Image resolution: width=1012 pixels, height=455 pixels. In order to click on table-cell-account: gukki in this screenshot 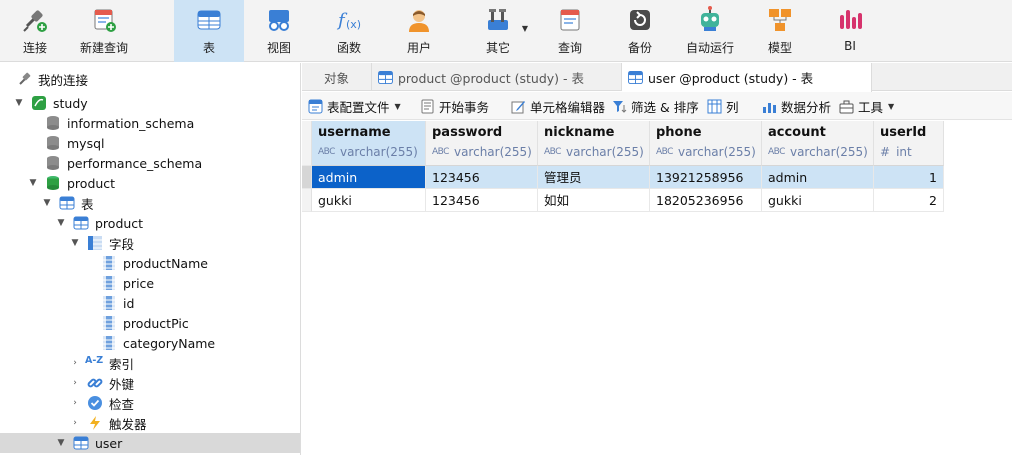, I will do `click(818, 200)`.